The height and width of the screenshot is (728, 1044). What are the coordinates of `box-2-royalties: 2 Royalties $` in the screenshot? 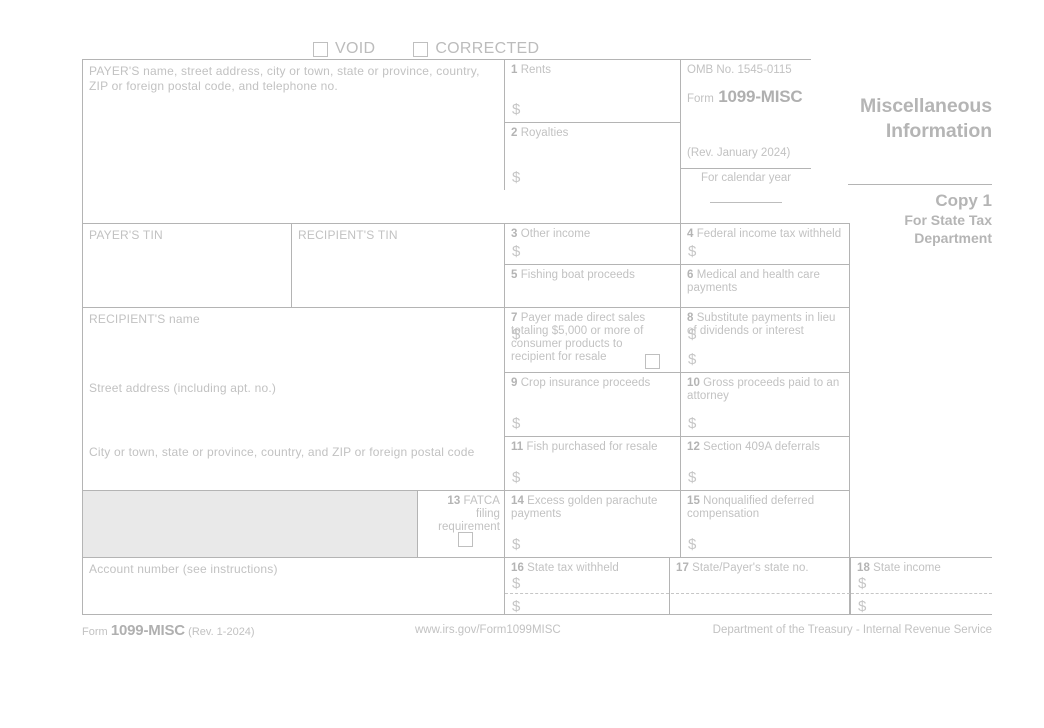 It's located at (592, 156).